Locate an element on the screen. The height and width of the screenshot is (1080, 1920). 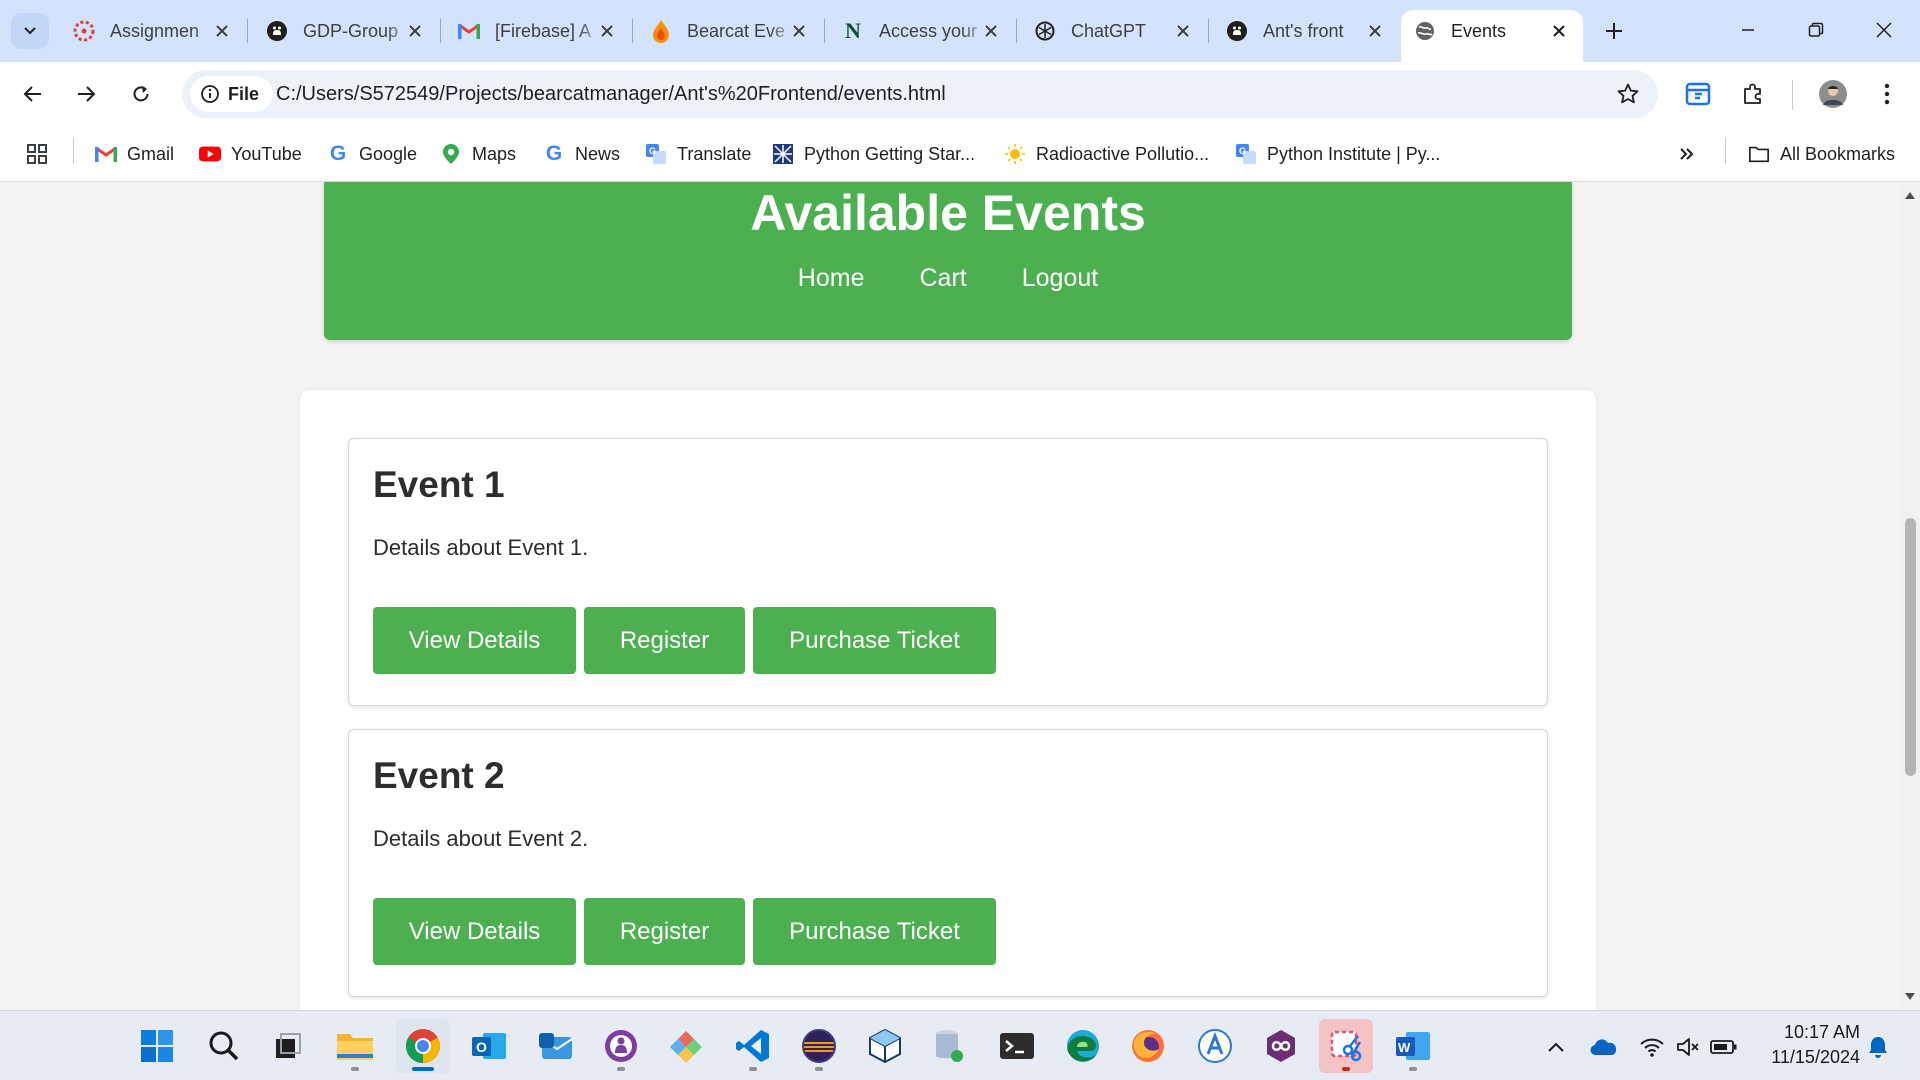
bookmark-maps: Maps is located at coordinates (478, 154).